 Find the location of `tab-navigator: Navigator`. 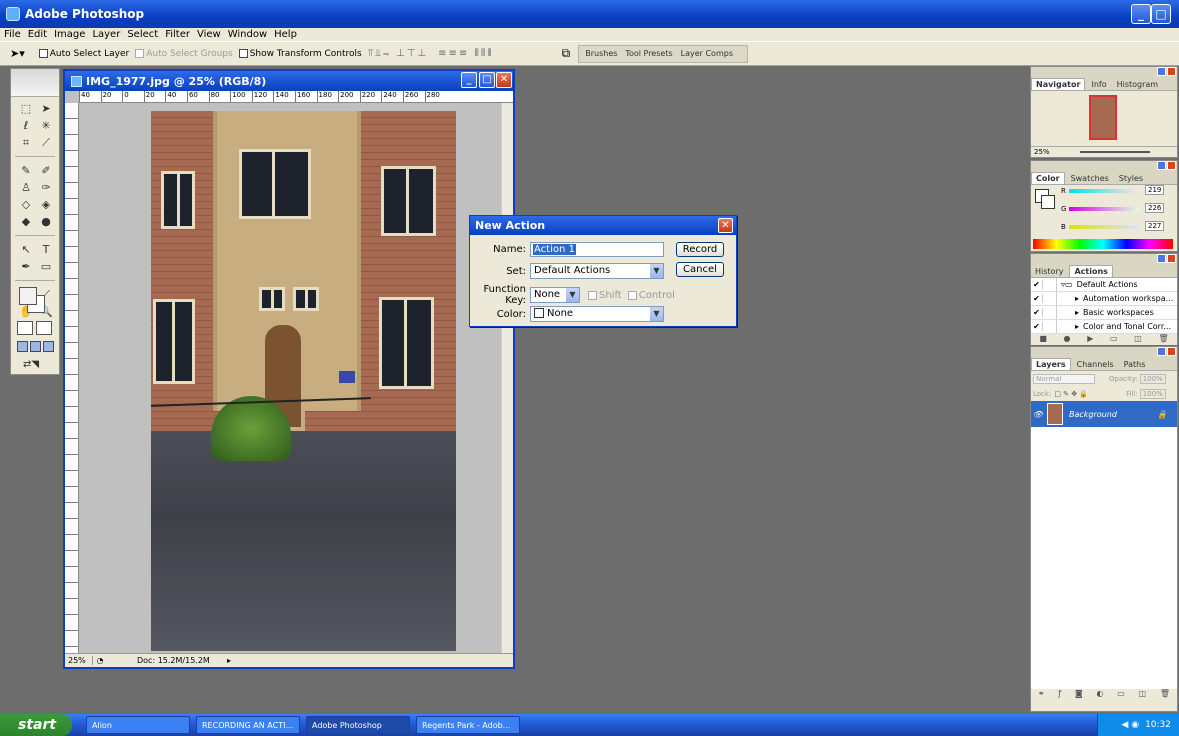

tab-navigator: Navigator is located at coordinates (1058, 84).